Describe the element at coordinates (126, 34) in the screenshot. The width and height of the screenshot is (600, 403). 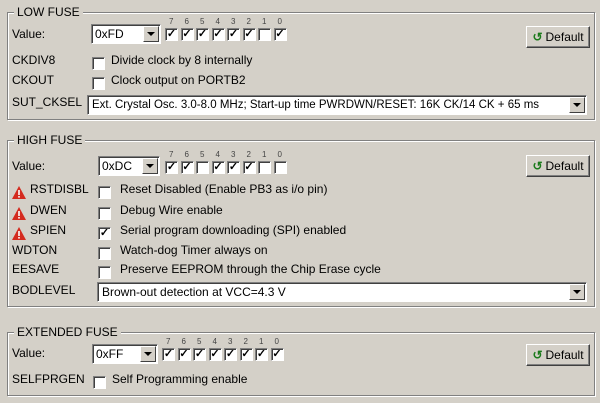
I see `low-fuse-value-combo: 0xFD` at that location.